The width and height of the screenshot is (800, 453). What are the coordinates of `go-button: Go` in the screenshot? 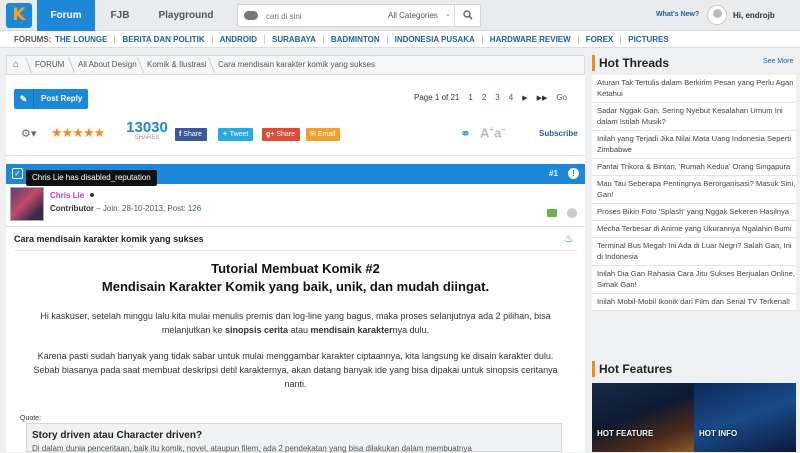 It's located at (561, 97).